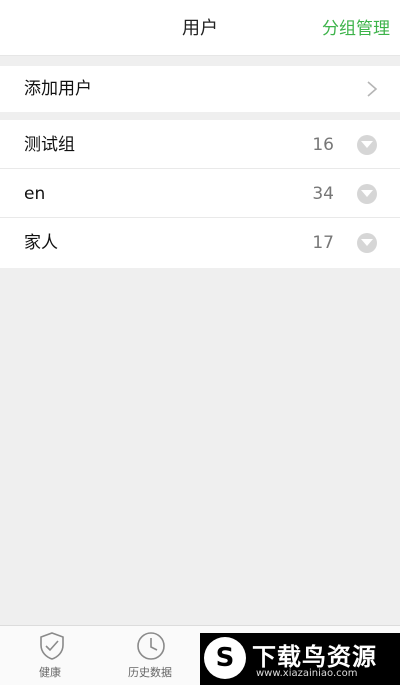  Describe the element at coordinates (200, 28) in the screenshot. I see `top-bar: 用户 分组管理` at that location.